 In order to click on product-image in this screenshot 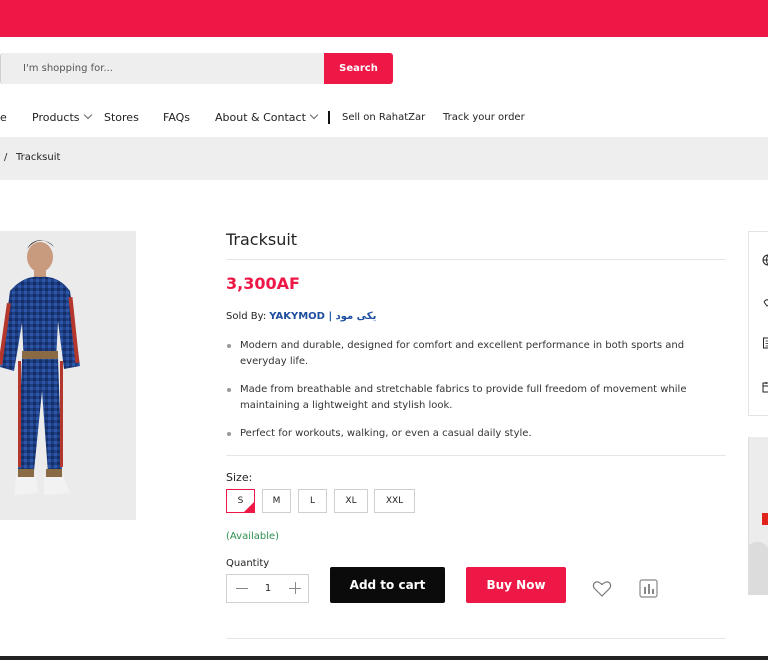, I will do `click(68, 375)`.